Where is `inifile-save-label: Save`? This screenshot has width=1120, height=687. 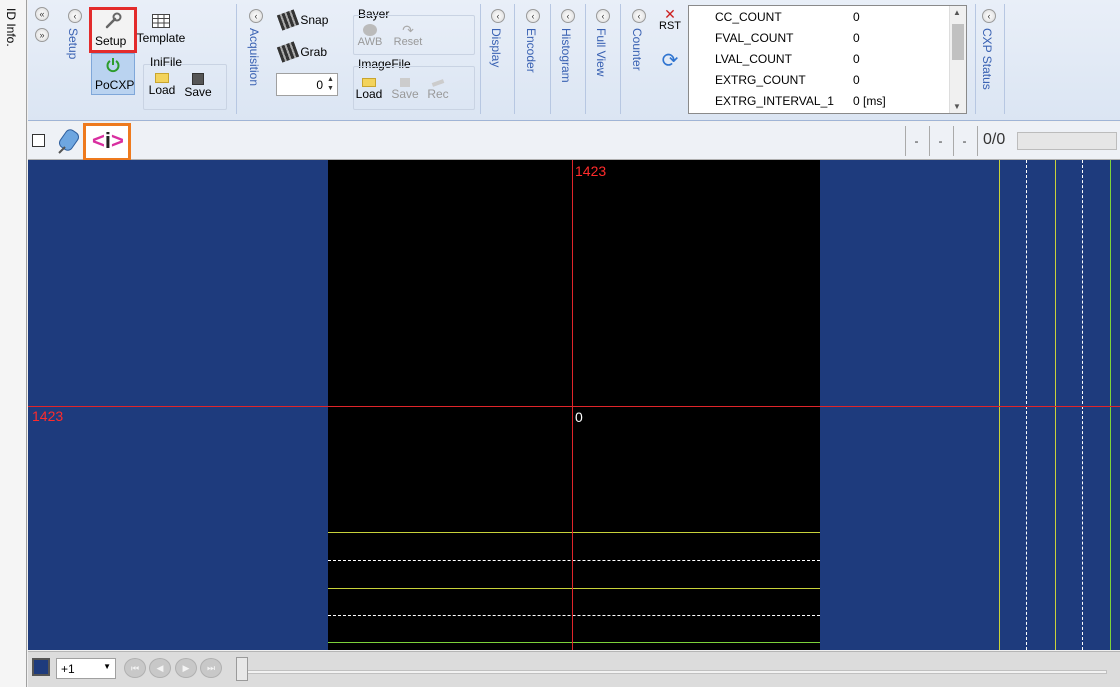 inifile-save-label: Save is located at coordinates (198, 92).